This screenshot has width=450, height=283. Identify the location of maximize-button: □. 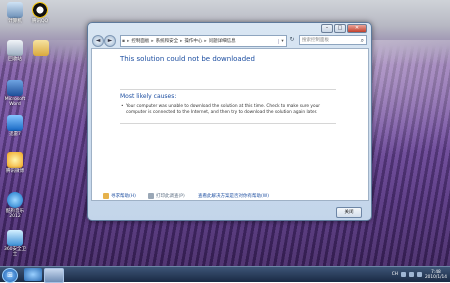
(340, 28).